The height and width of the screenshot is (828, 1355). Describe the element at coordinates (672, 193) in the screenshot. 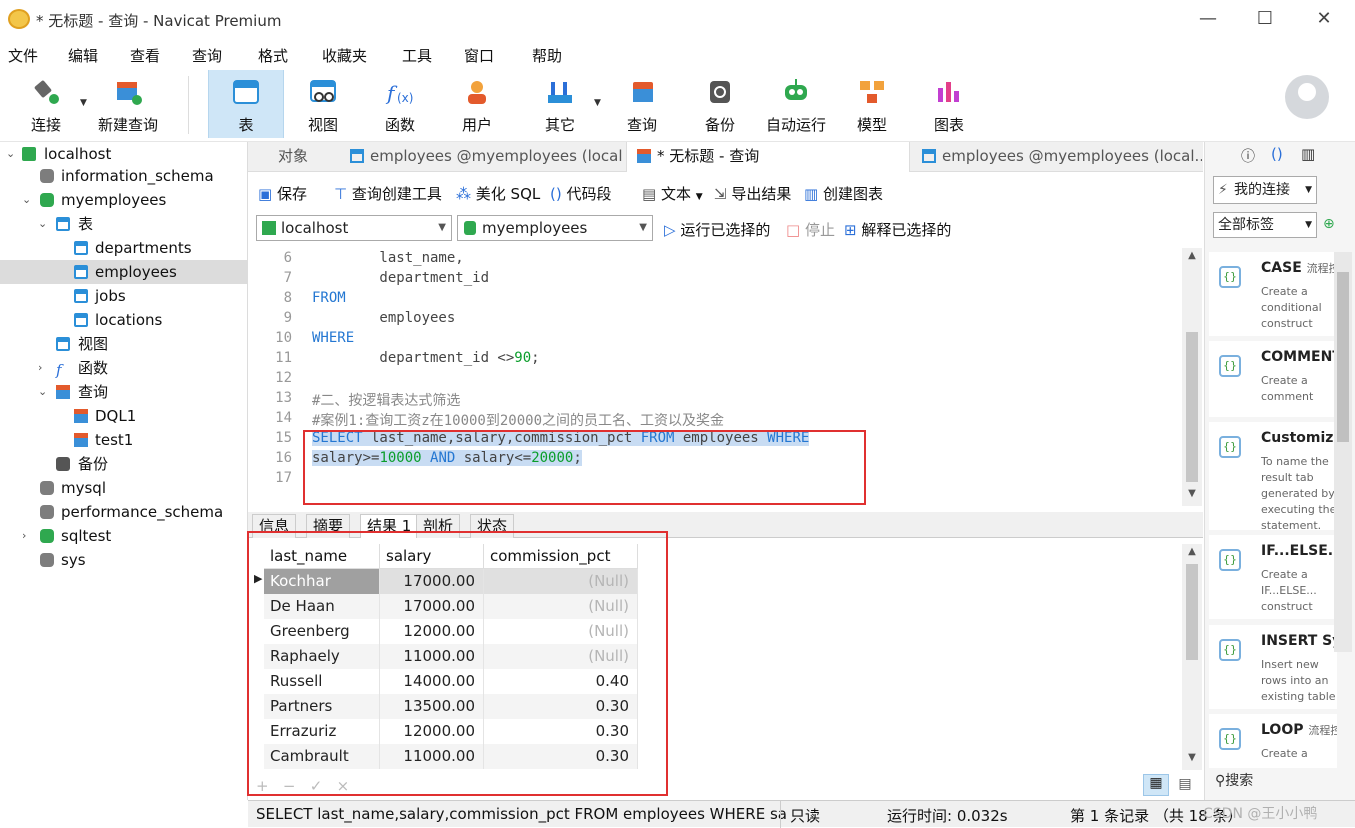

I see `text-button: ▤ 文本 ▼` at that location.